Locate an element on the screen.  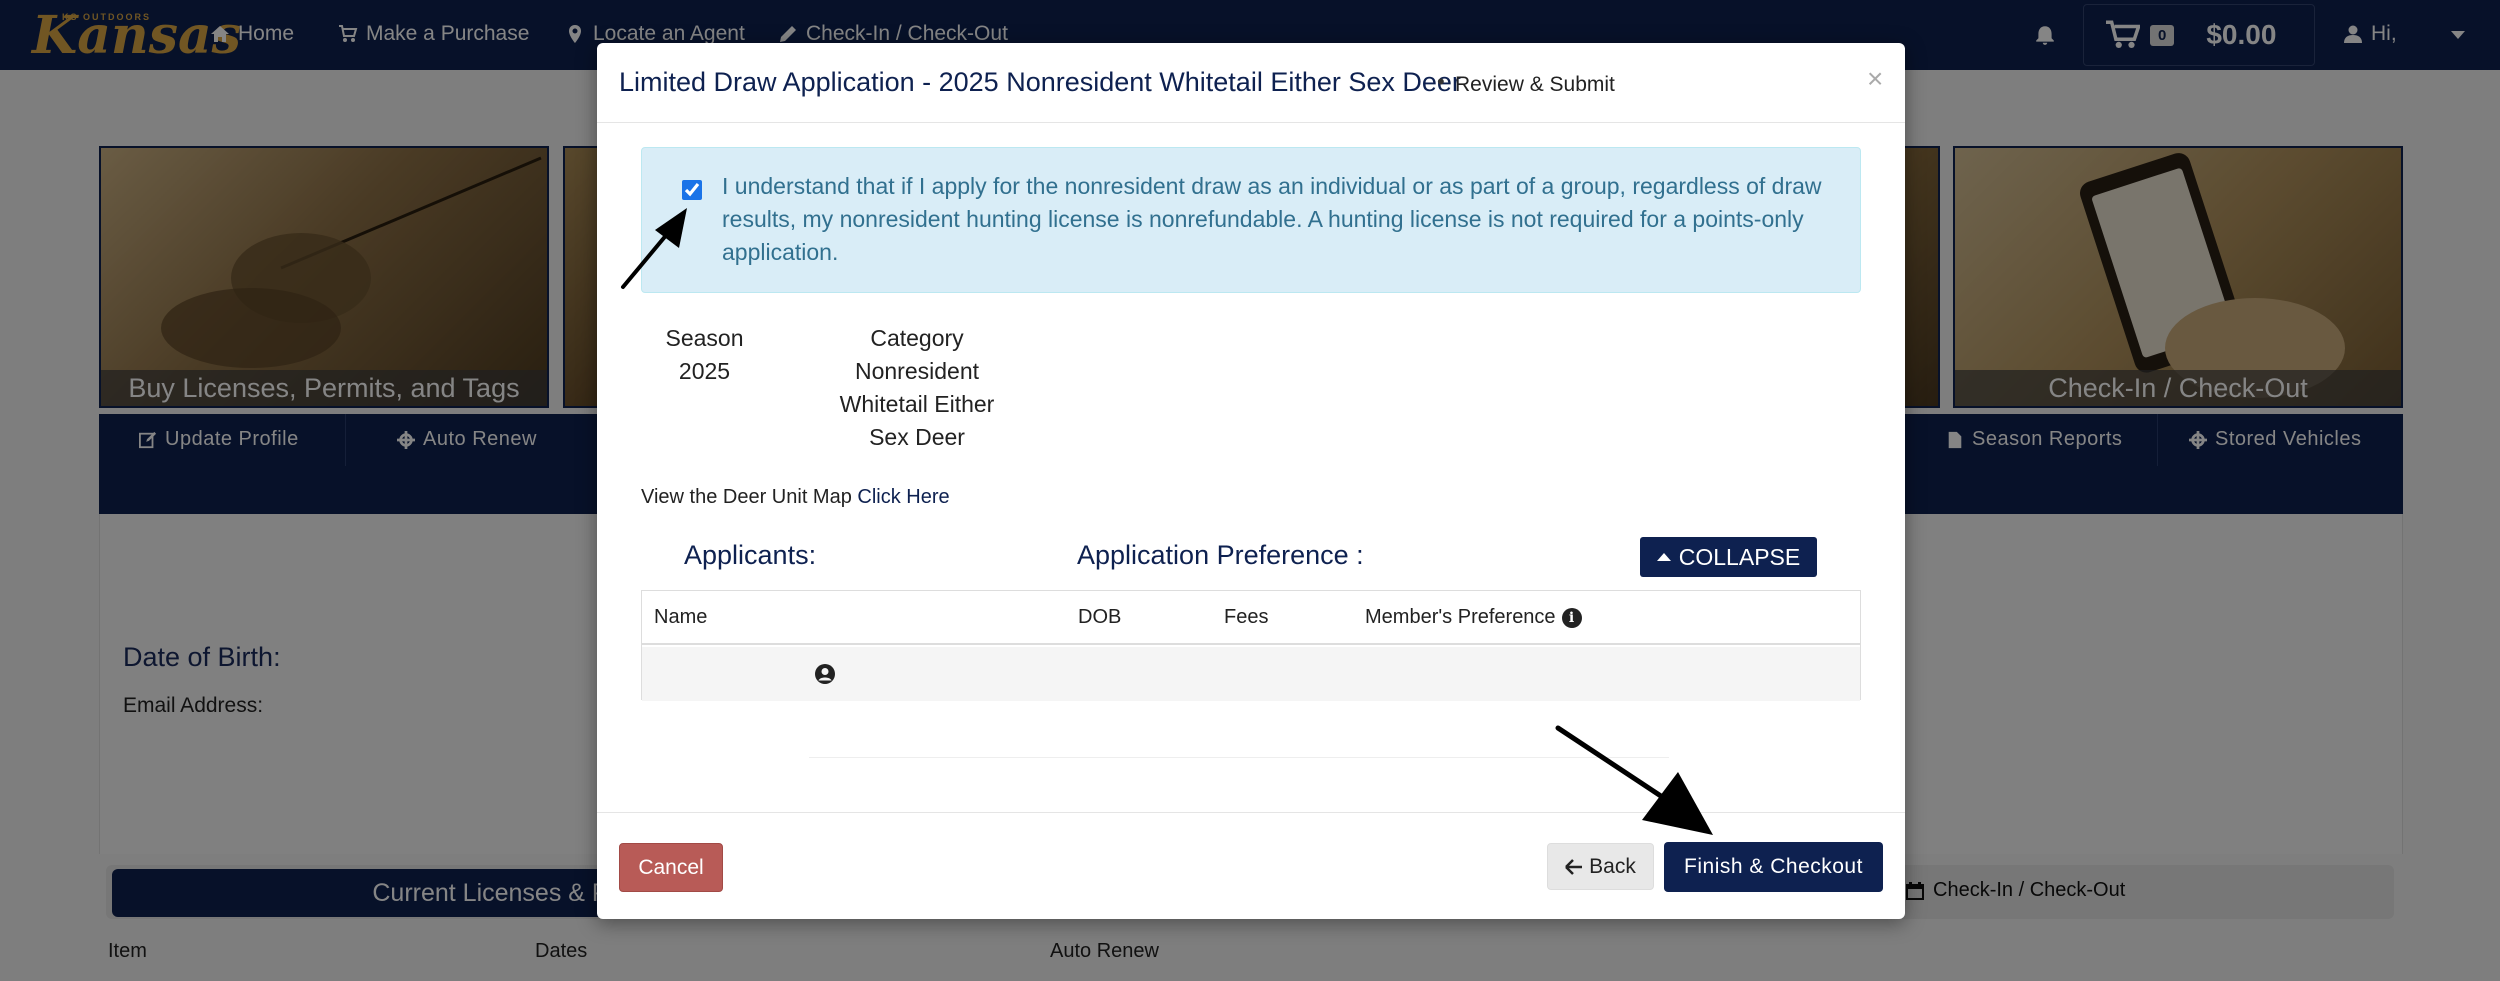
applicants-table: Name DOB Fees Member's Preference i is located at coordinates (1251, 645).